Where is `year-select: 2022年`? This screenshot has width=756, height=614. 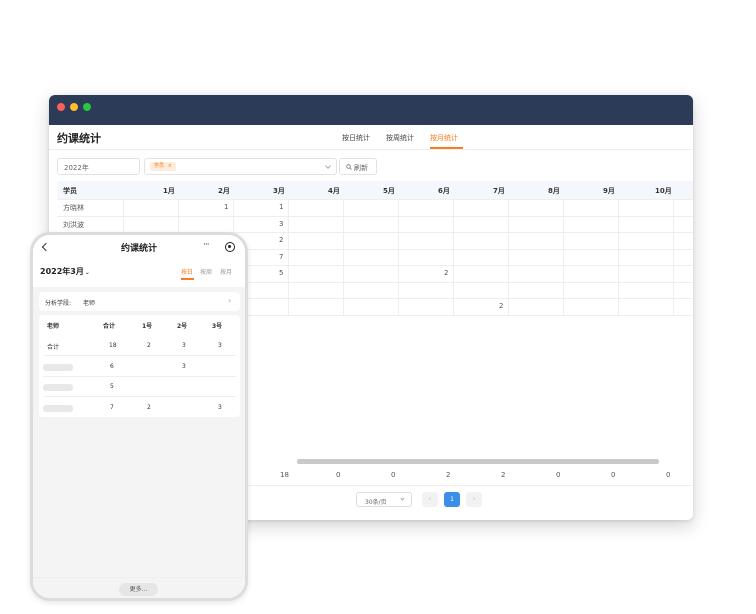
year-select: 2022年 is located at coordinates (98, 166).